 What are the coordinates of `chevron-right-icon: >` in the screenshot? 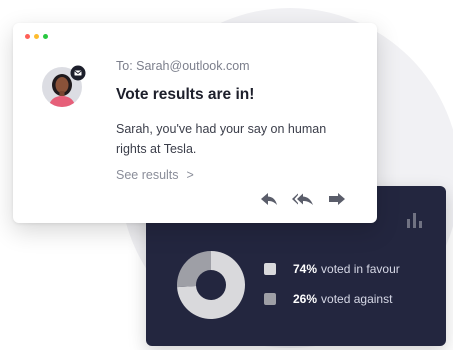 It's located at (190, 175).